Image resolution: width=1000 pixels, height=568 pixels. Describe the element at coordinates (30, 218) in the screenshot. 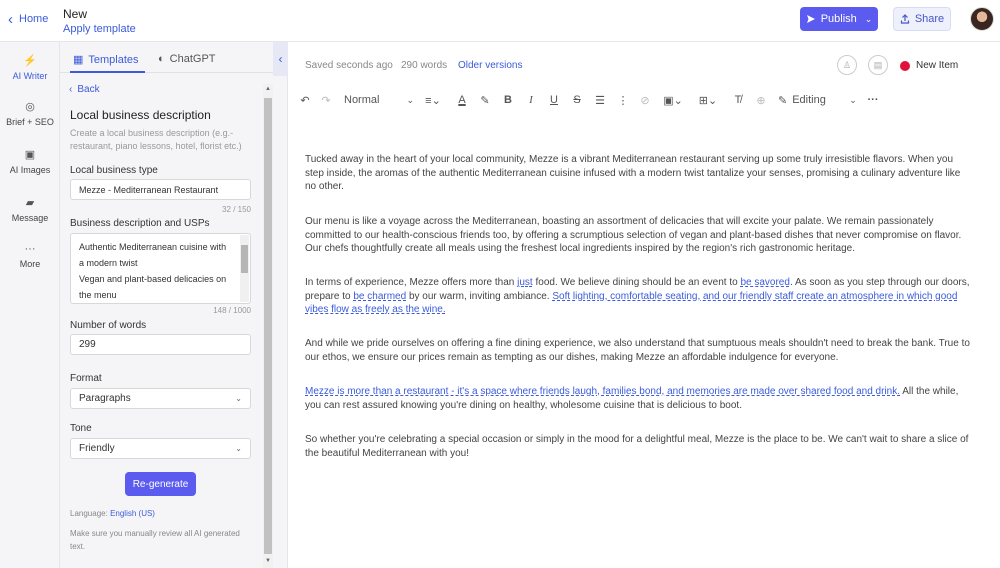

I see `nav-item-label: Message` at that location.